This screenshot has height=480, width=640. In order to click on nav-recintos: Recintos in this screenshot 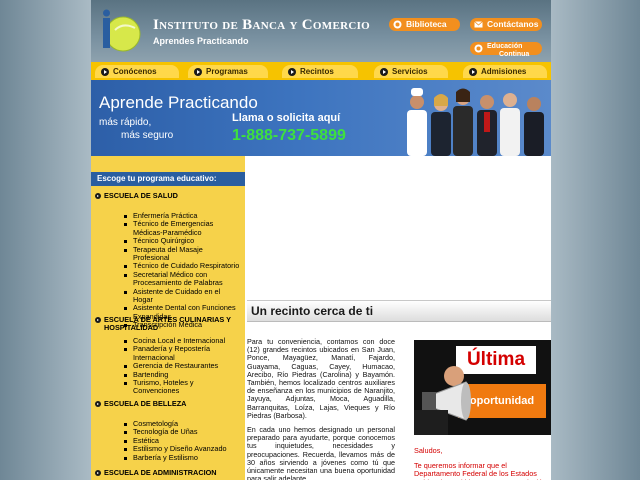, I will do `click(320, 71)`.